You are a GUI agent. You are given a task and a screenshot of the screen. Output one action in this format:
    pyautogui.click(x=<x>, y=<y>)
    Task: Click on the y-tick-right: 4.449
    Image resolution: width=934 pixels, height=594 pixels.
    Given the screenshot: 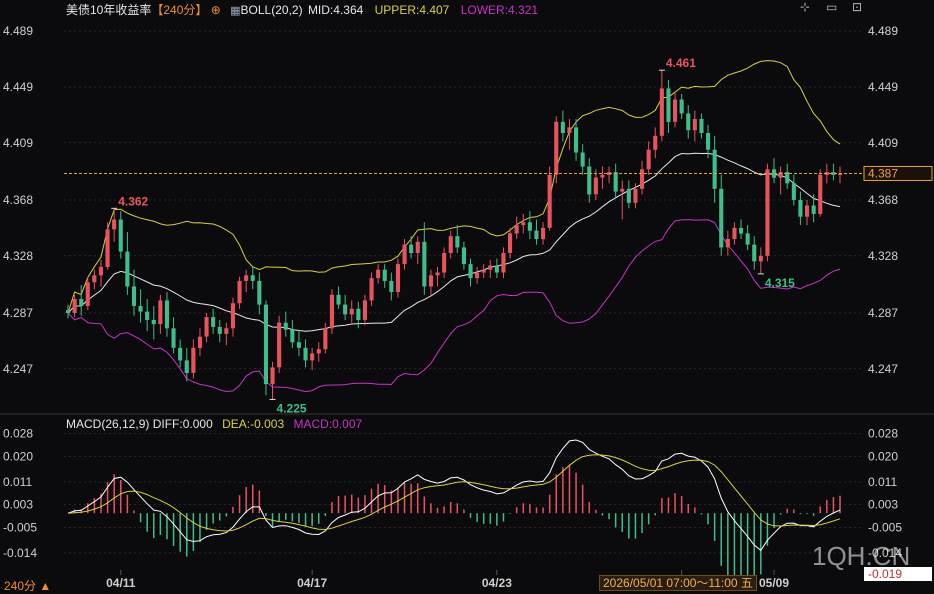 What is the action you would take?
    pyautogui.click(x=883, y=87)
    